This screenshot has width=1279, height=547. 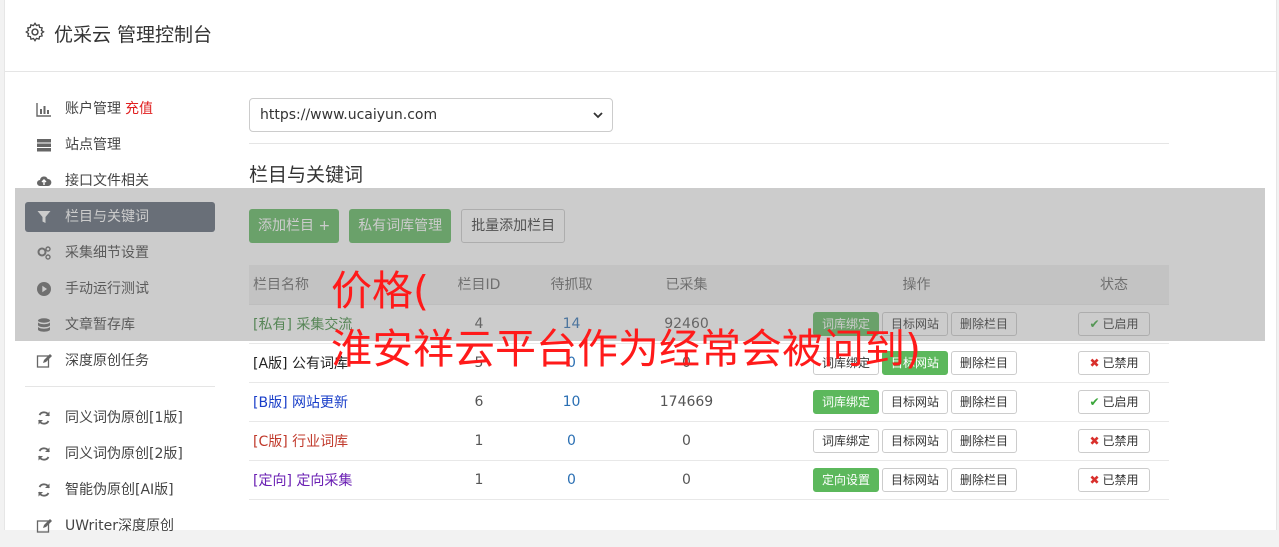 What do you see at coordinates (709, 479) in the screenshot?
I see `table-row: [定向] 定向采集 1 0 0 定向设置 目标网站 删除栏目 ✖ 已禁用` at bounding box center [709, 479].